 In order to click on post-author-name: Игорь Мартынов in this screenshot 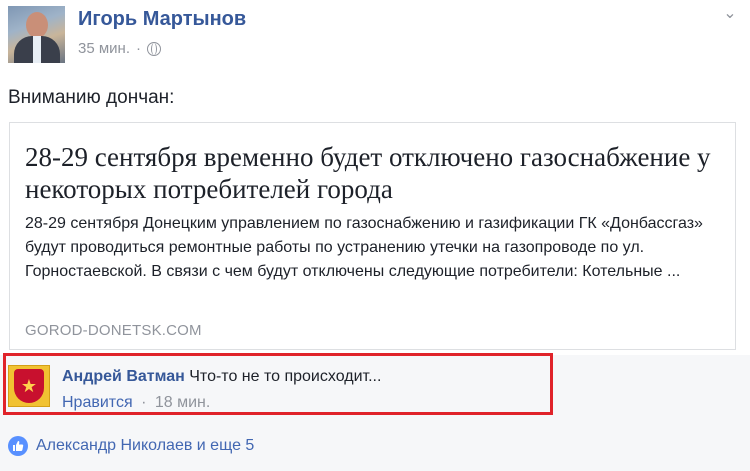, I will do `click(162, 19)`.